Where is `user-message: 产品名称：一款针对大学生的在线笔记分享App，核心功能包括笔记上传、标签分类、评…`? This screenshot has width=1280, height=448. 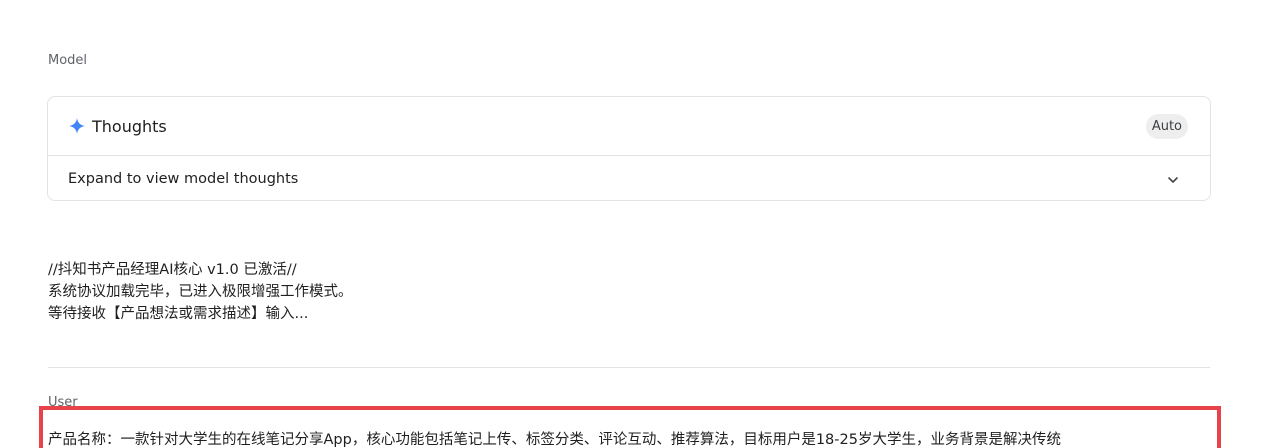 user-message: 产品名称：一款针对大学生的在线笔记分享App，核心功能包括笔记上传、标签分类、评… is located at coordinates (554, 440).